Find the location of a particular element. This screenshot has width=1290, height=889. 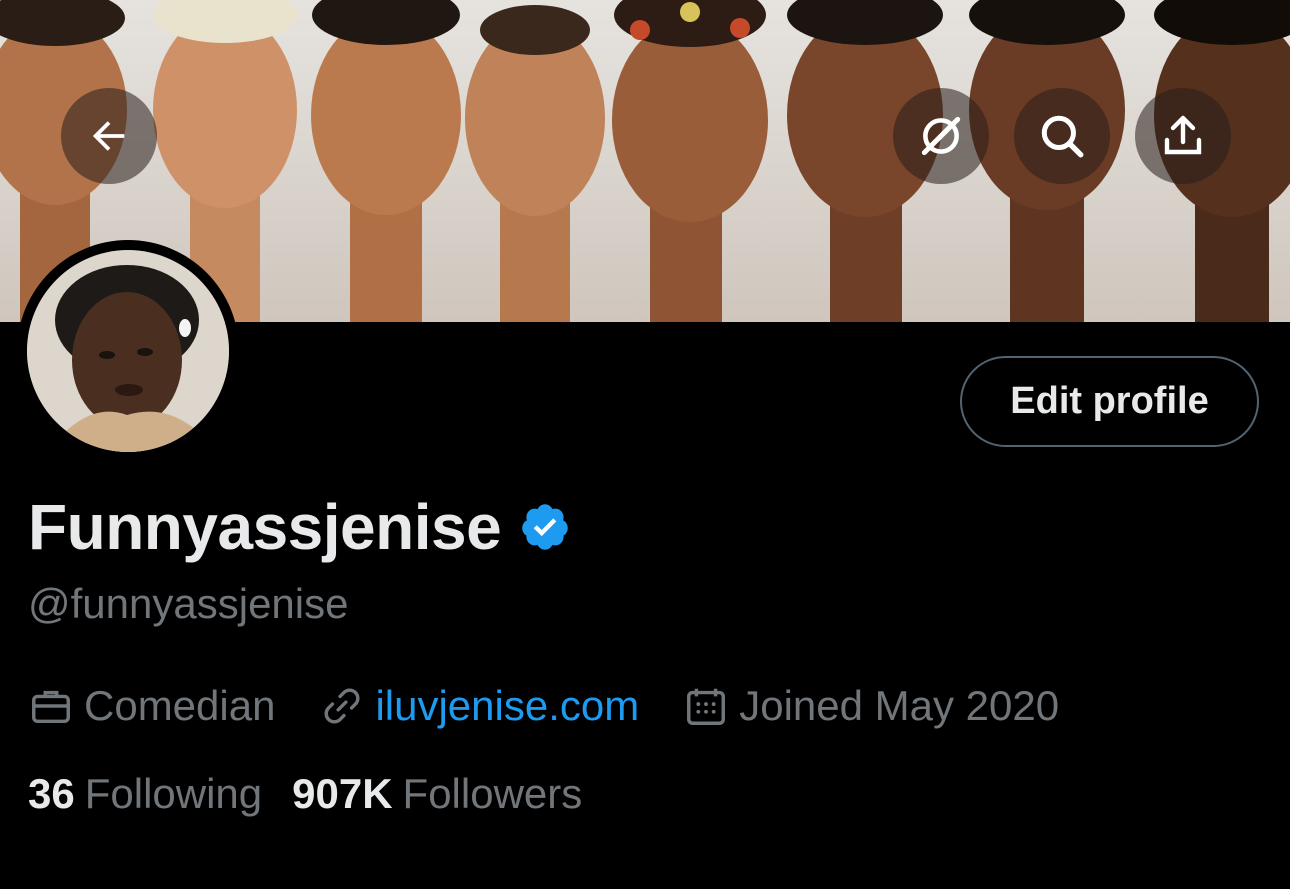

followers-stat: 907K Followers is located at coordinates (437, 794).